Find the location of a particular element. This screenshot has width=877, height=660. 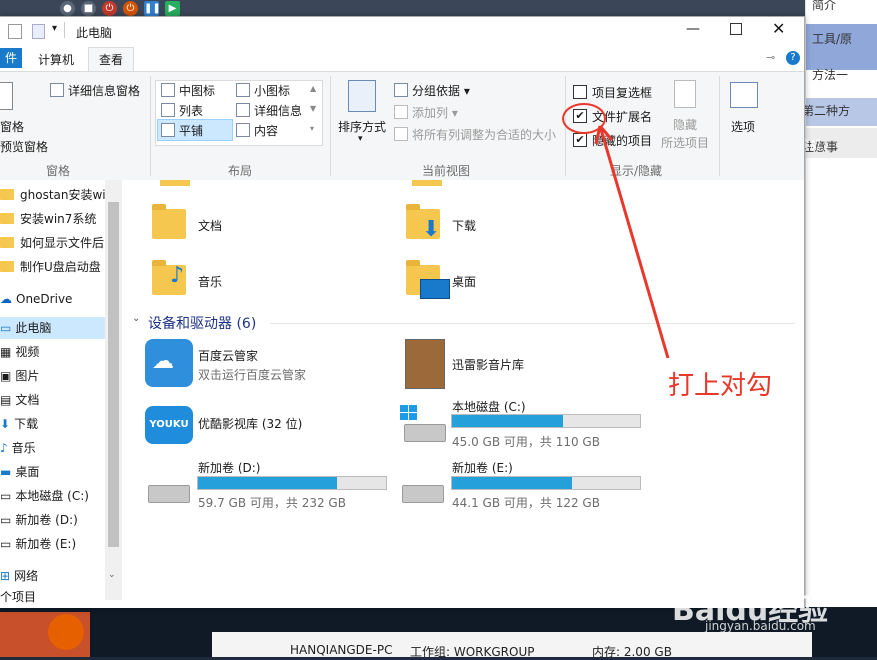

power-alt-icon: ⏻ is located at coordinates (130, 8).